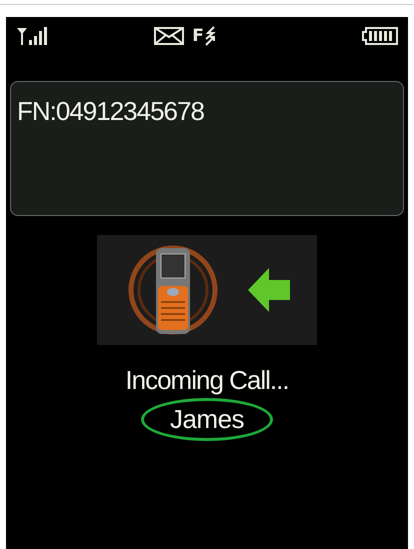 The width and height of the screenshot is (414, 549). I want to click on call-forward-indicator: F, so click(204, 36).